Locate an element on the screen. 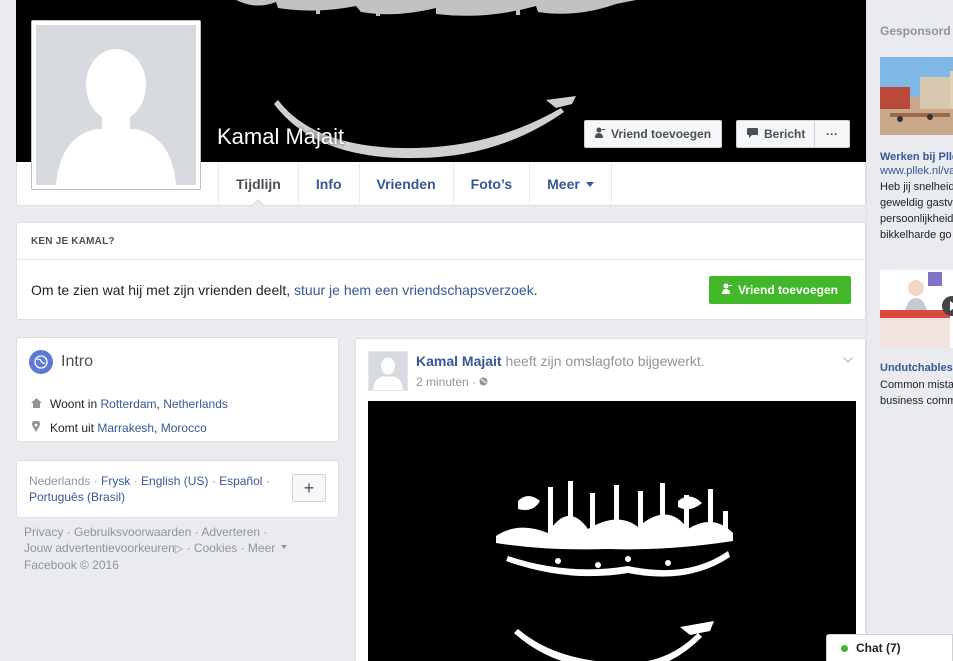 Image resolution: width=953 pixels, height=661 pixels. ellipsis-icon: ··· is located at coordinates (832, 134).